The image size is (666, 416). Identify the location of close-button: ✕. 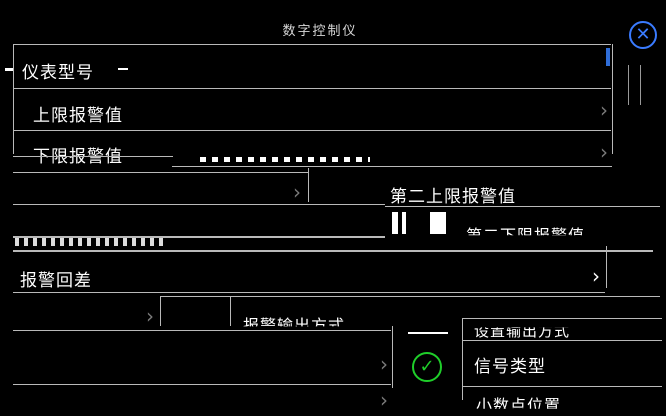
(643, 35).